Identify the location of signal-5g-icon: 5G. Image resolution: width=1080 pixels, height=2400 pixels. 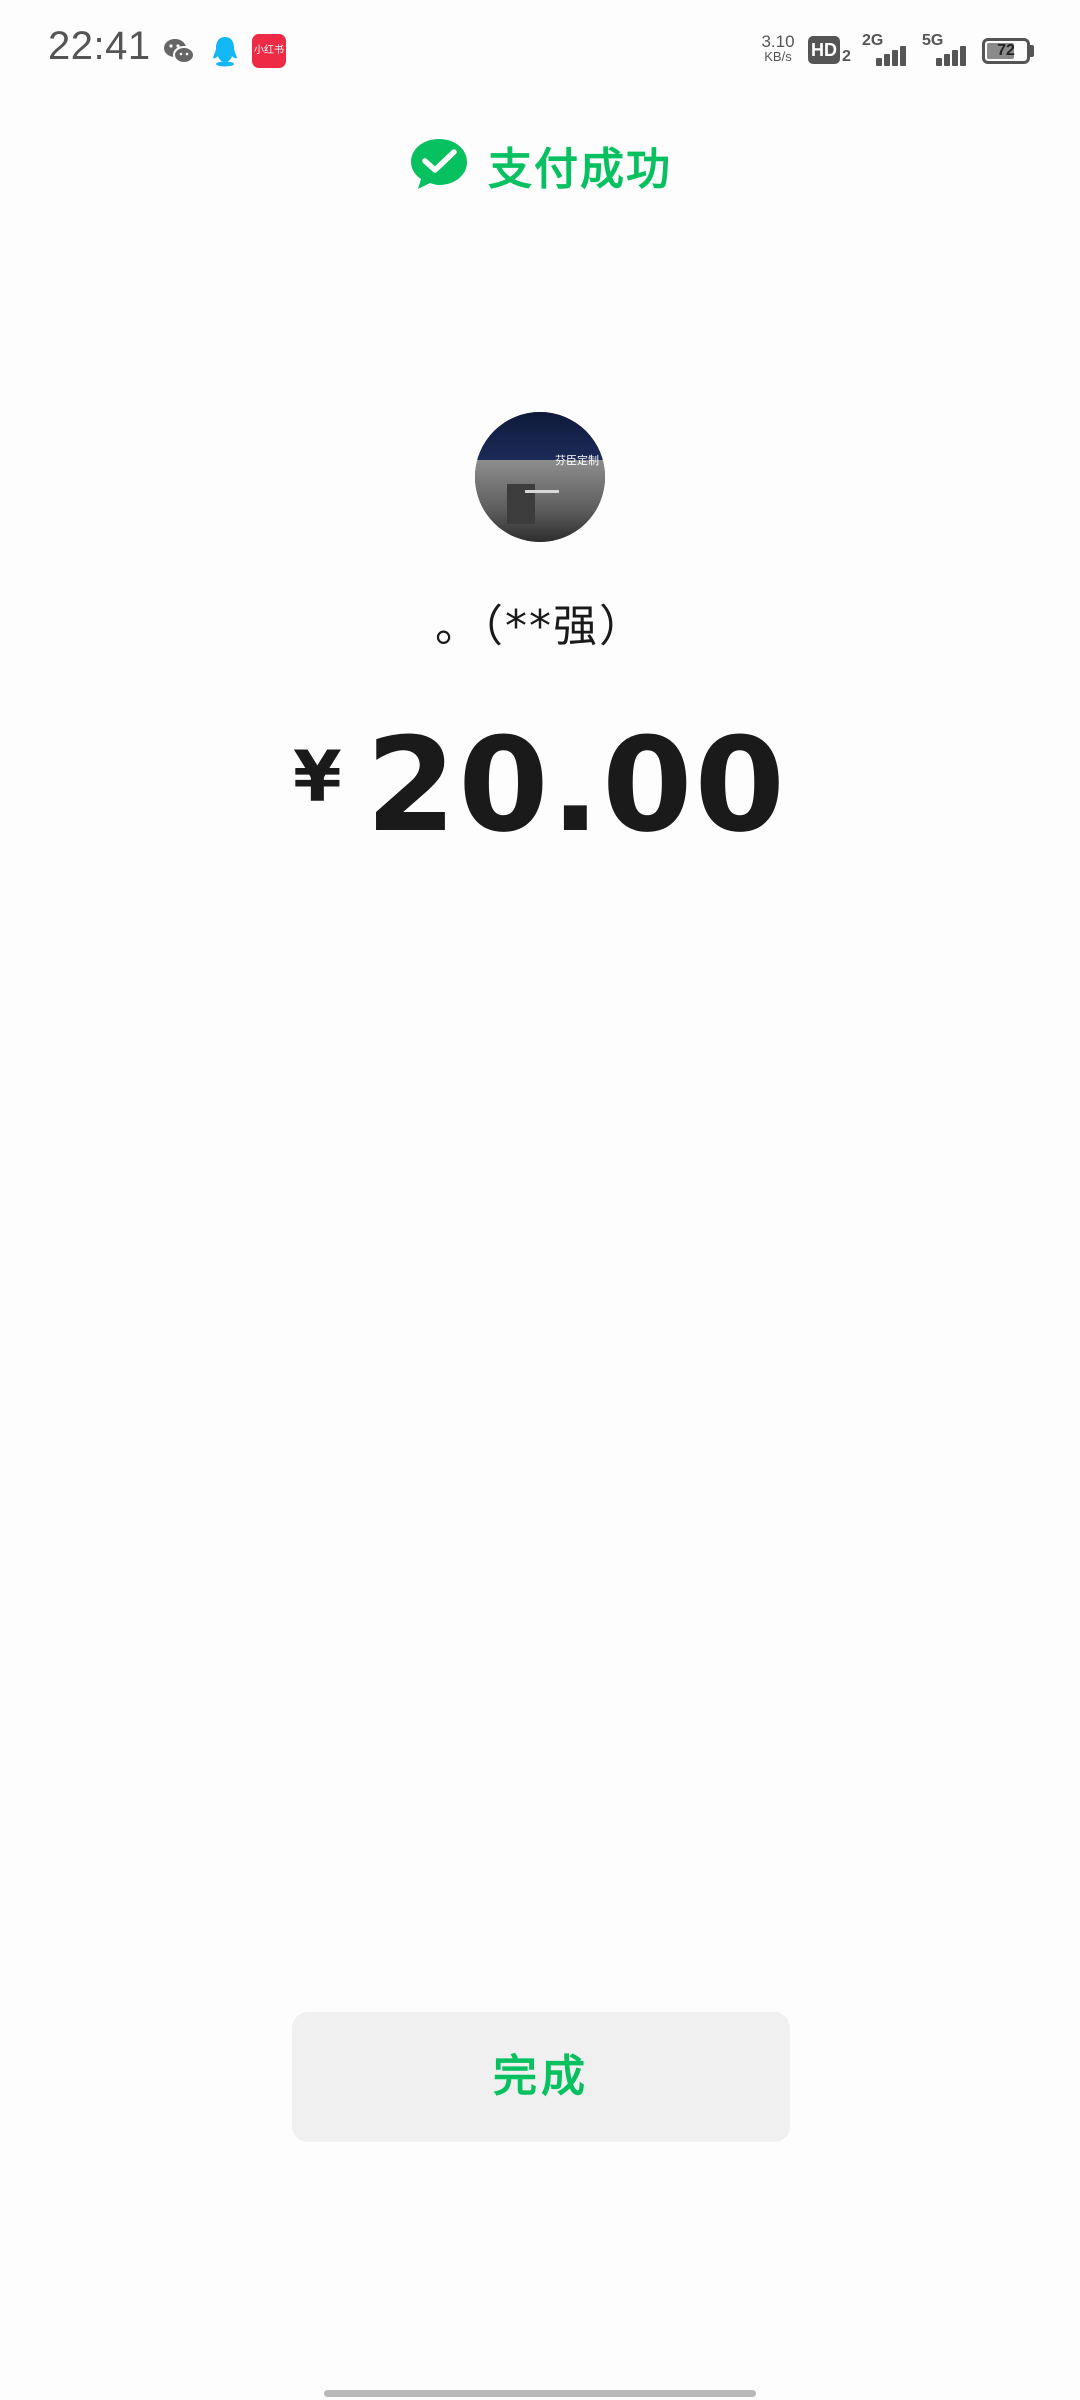
(947, 50).